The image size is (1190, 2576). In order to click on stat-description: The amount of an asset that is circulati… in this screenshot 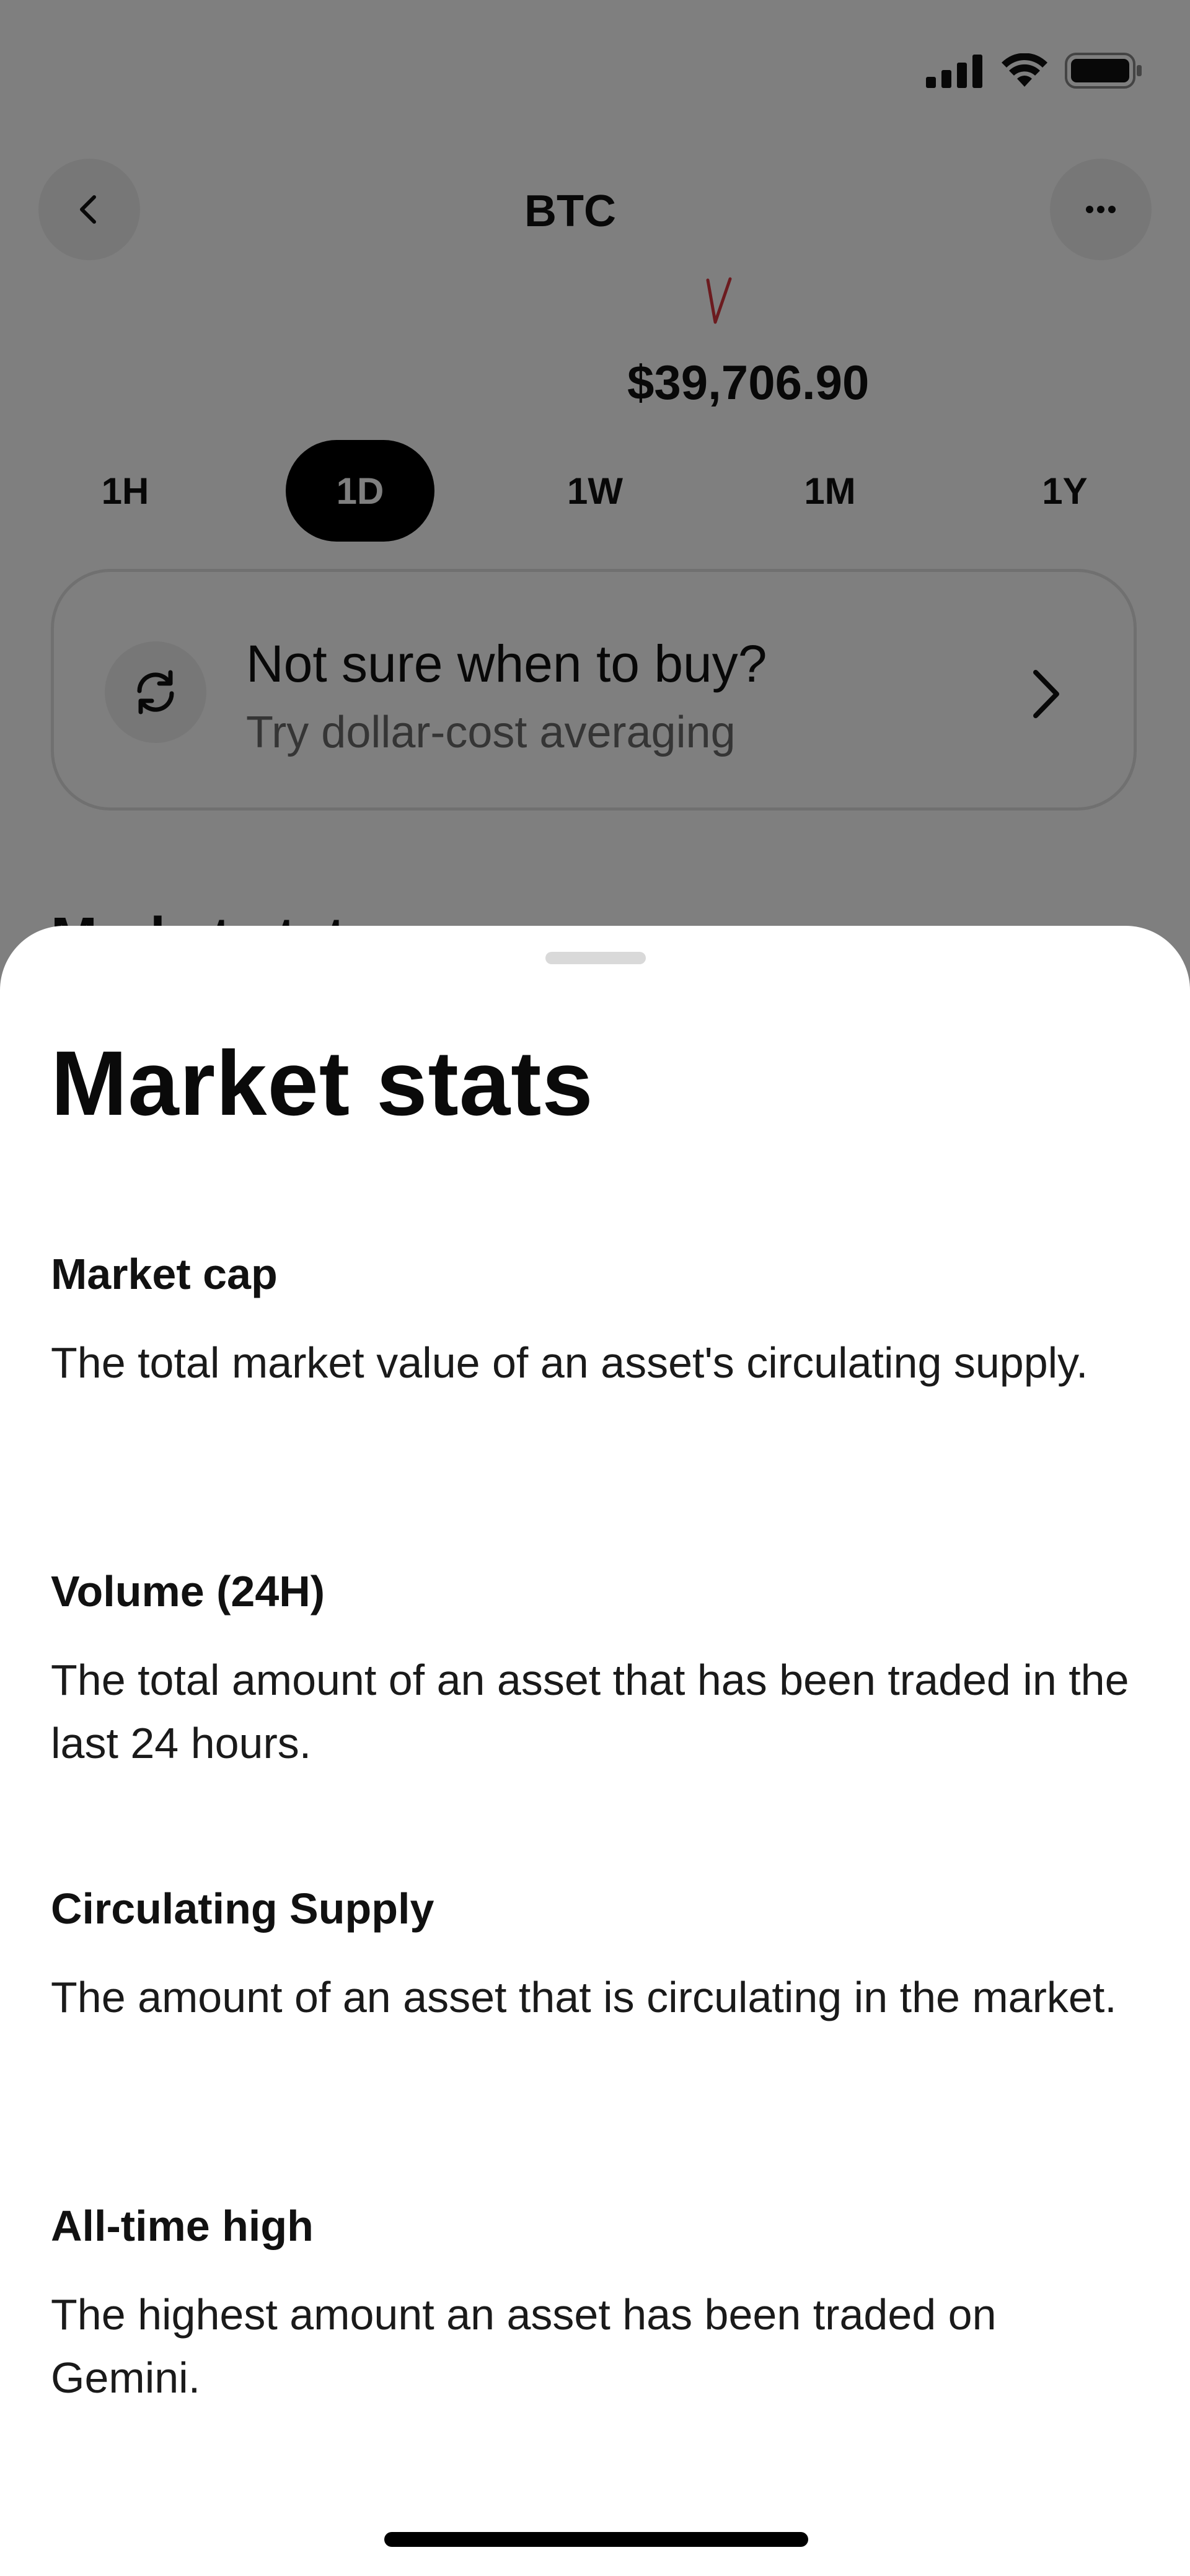, I will do `click(584, 1997)`.